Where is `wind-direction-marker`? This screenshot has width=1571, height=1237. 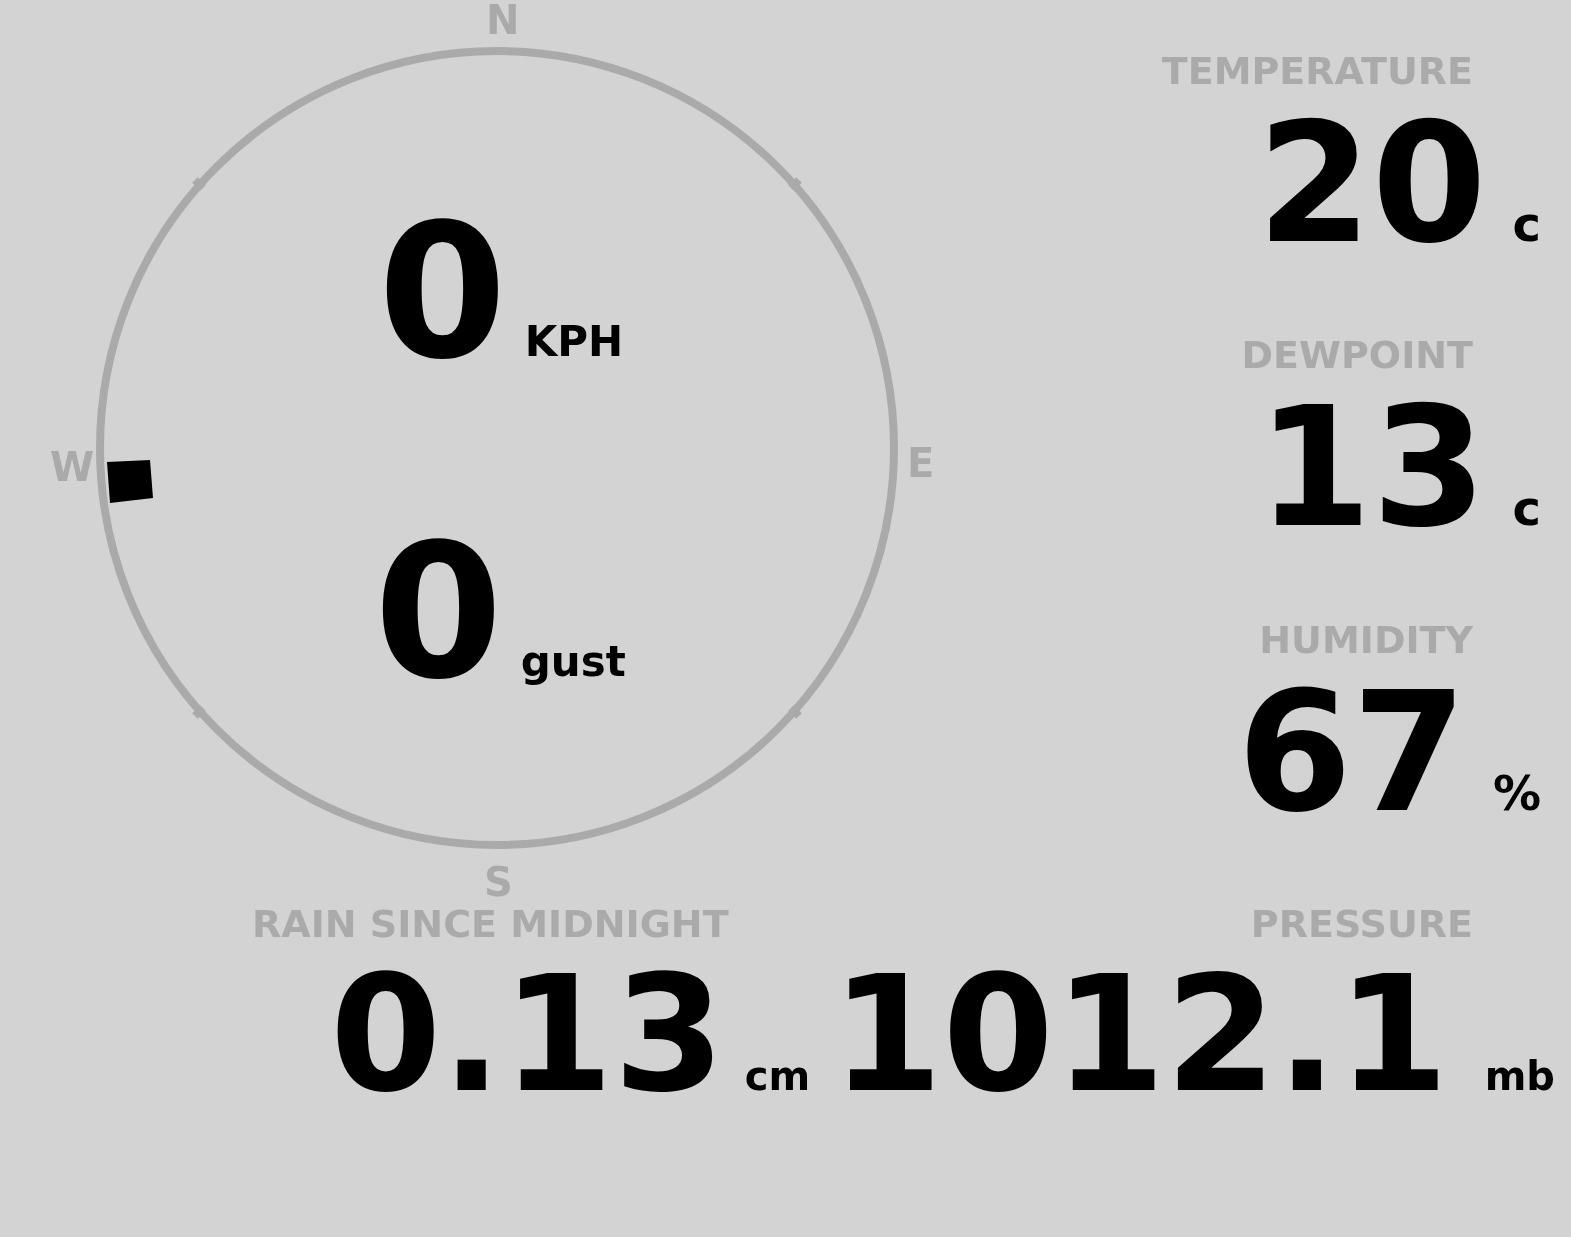 wind-direction-marker is located at coordinates (130, 481).